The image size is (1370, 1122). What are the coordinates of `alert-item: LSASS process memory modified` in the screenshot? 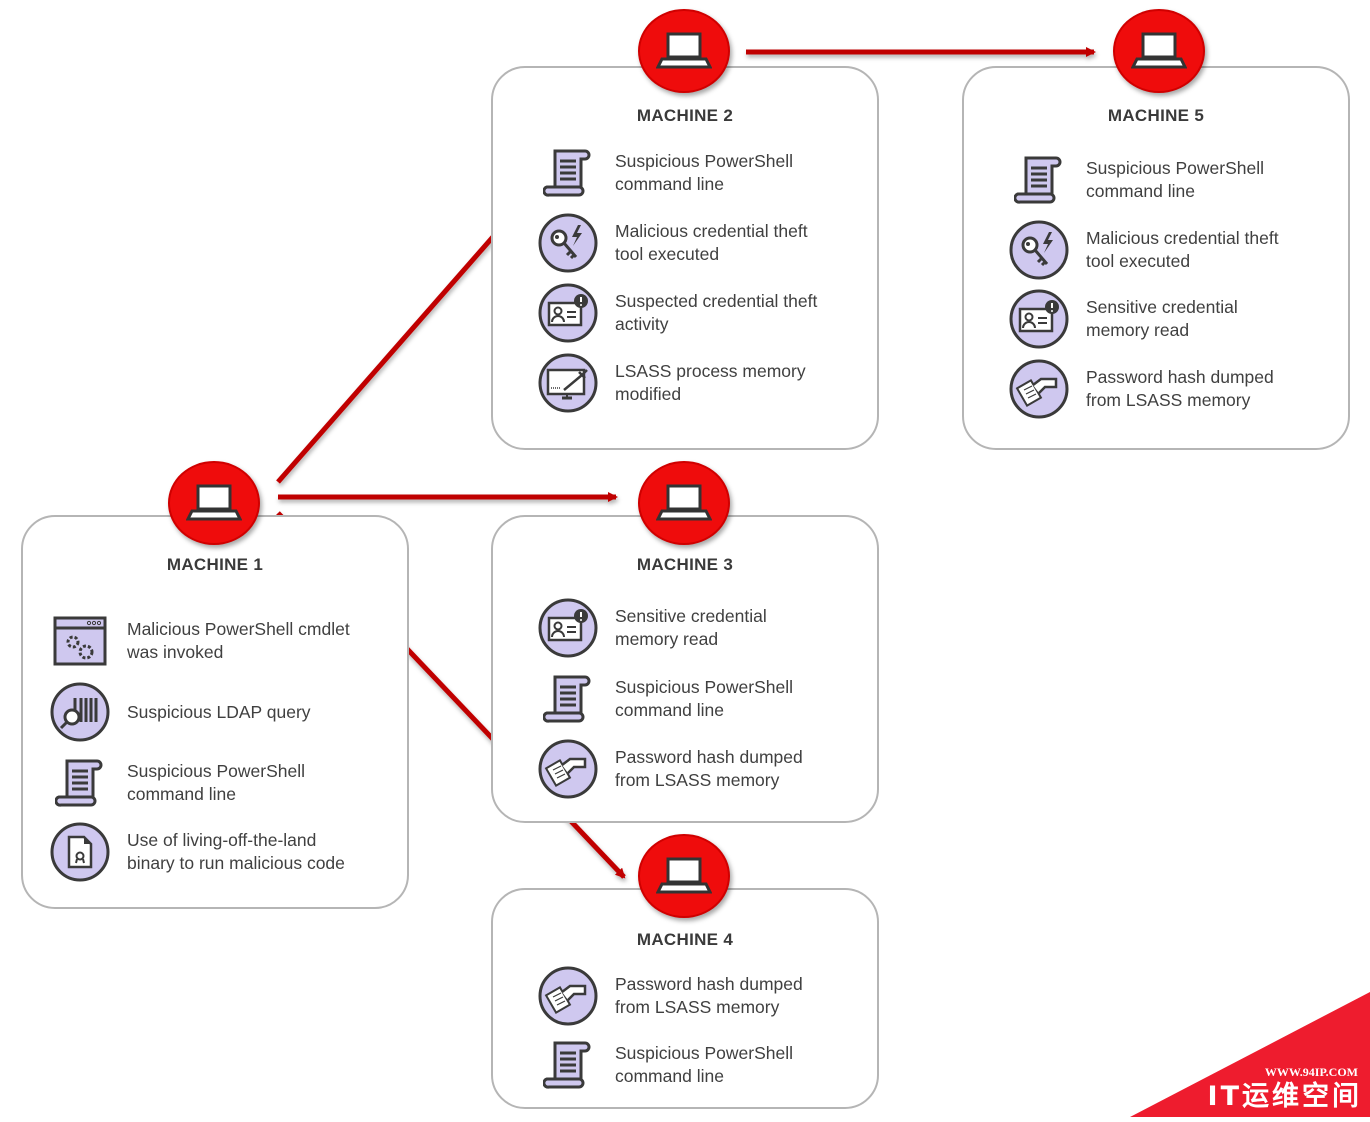 It's located at (671, 383).